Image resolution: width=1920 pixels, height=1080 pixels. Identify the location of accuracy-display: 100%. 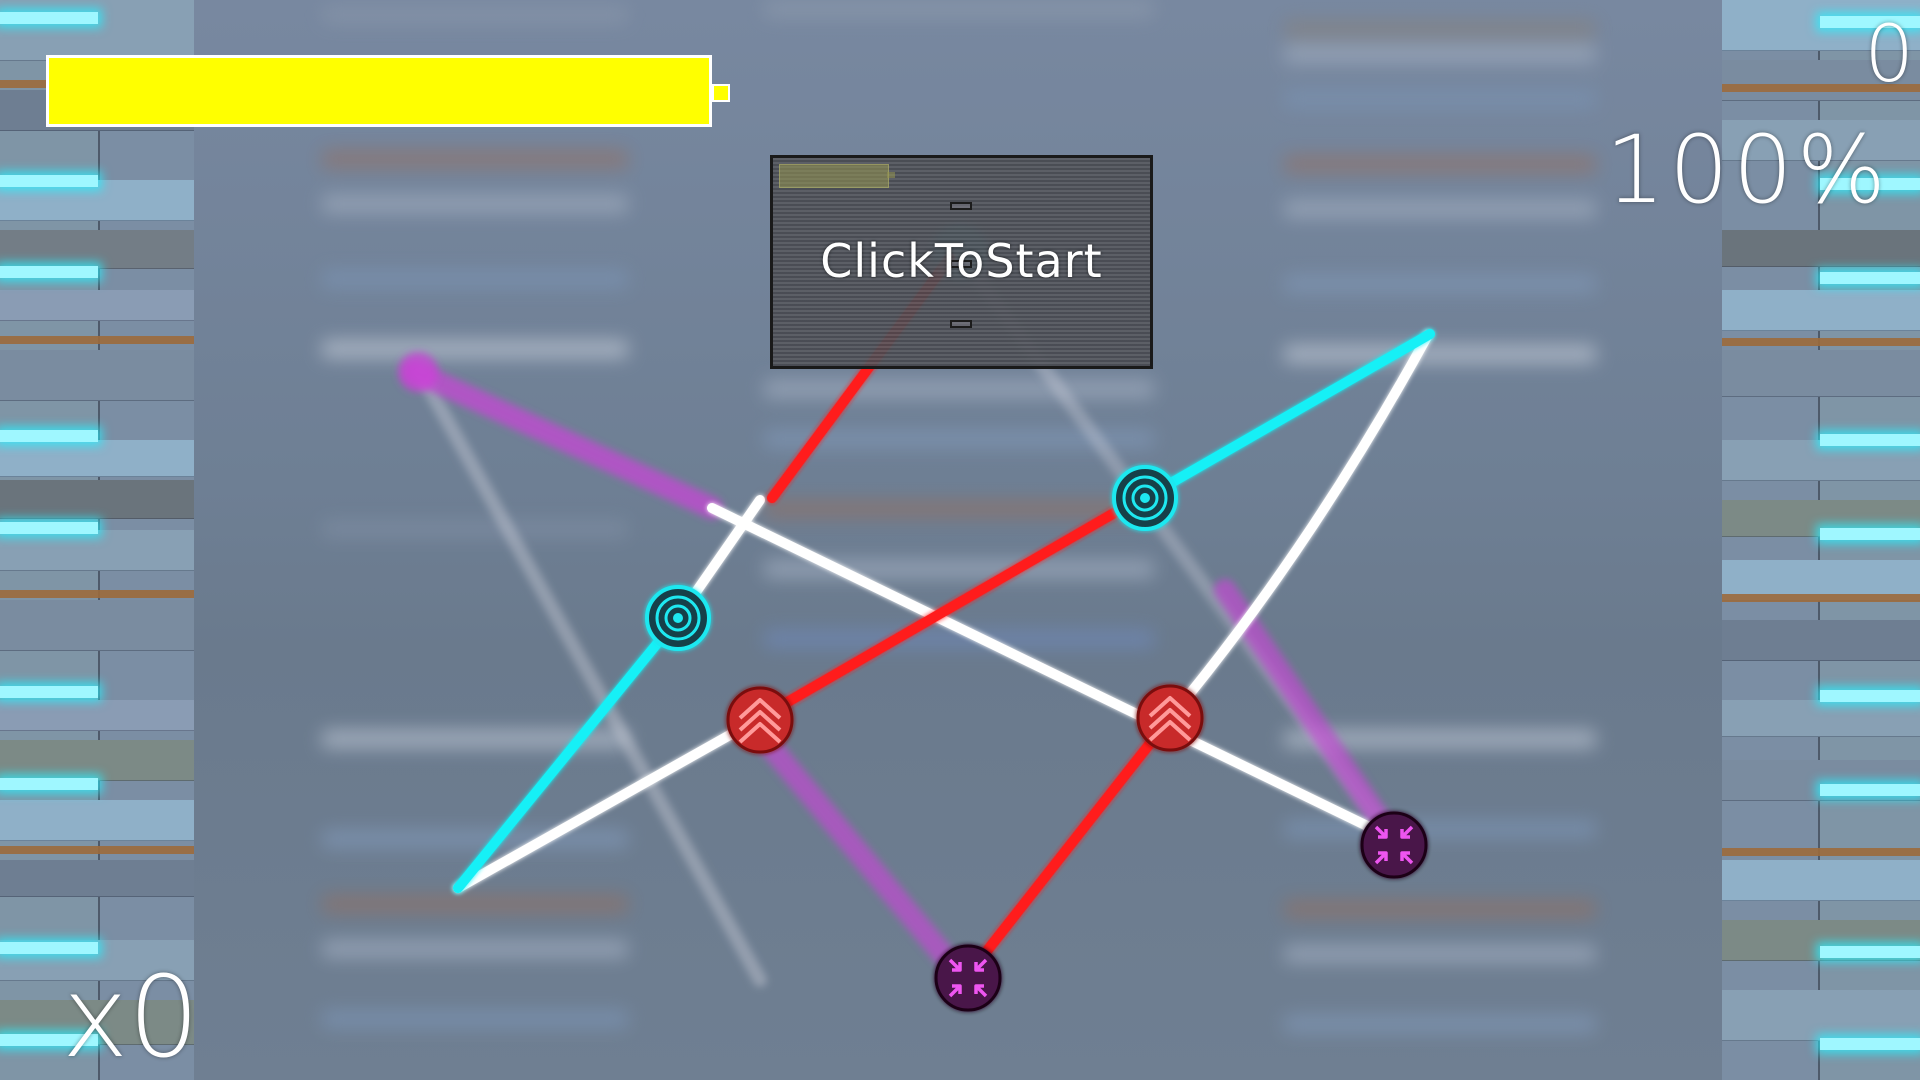
(1747, 170).